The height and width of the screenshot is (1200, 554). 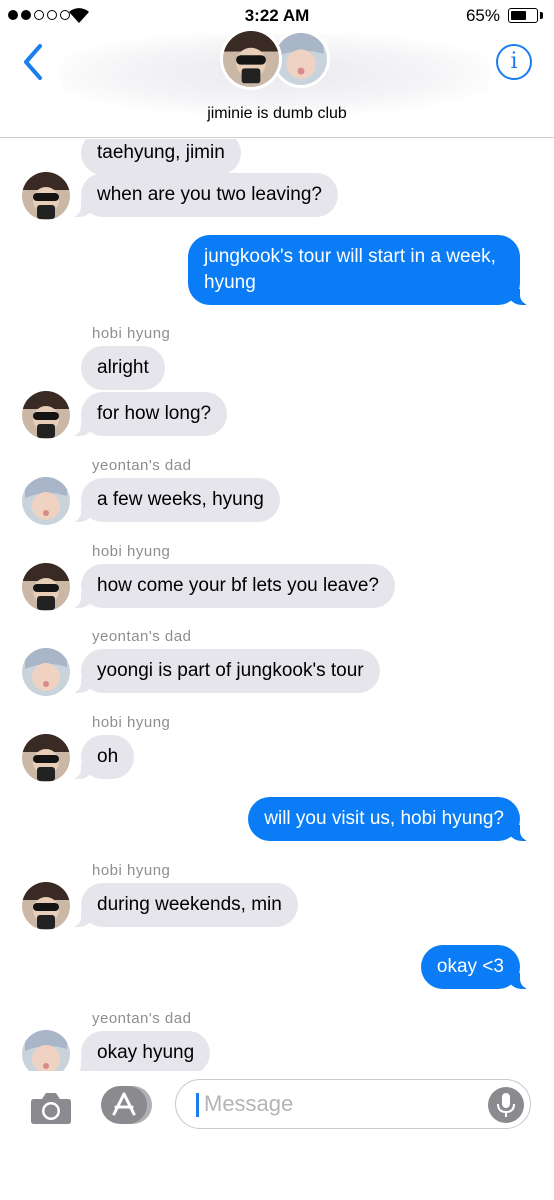 I want to click on message-bubble-incoming: oh, so click(x=101, y=757).